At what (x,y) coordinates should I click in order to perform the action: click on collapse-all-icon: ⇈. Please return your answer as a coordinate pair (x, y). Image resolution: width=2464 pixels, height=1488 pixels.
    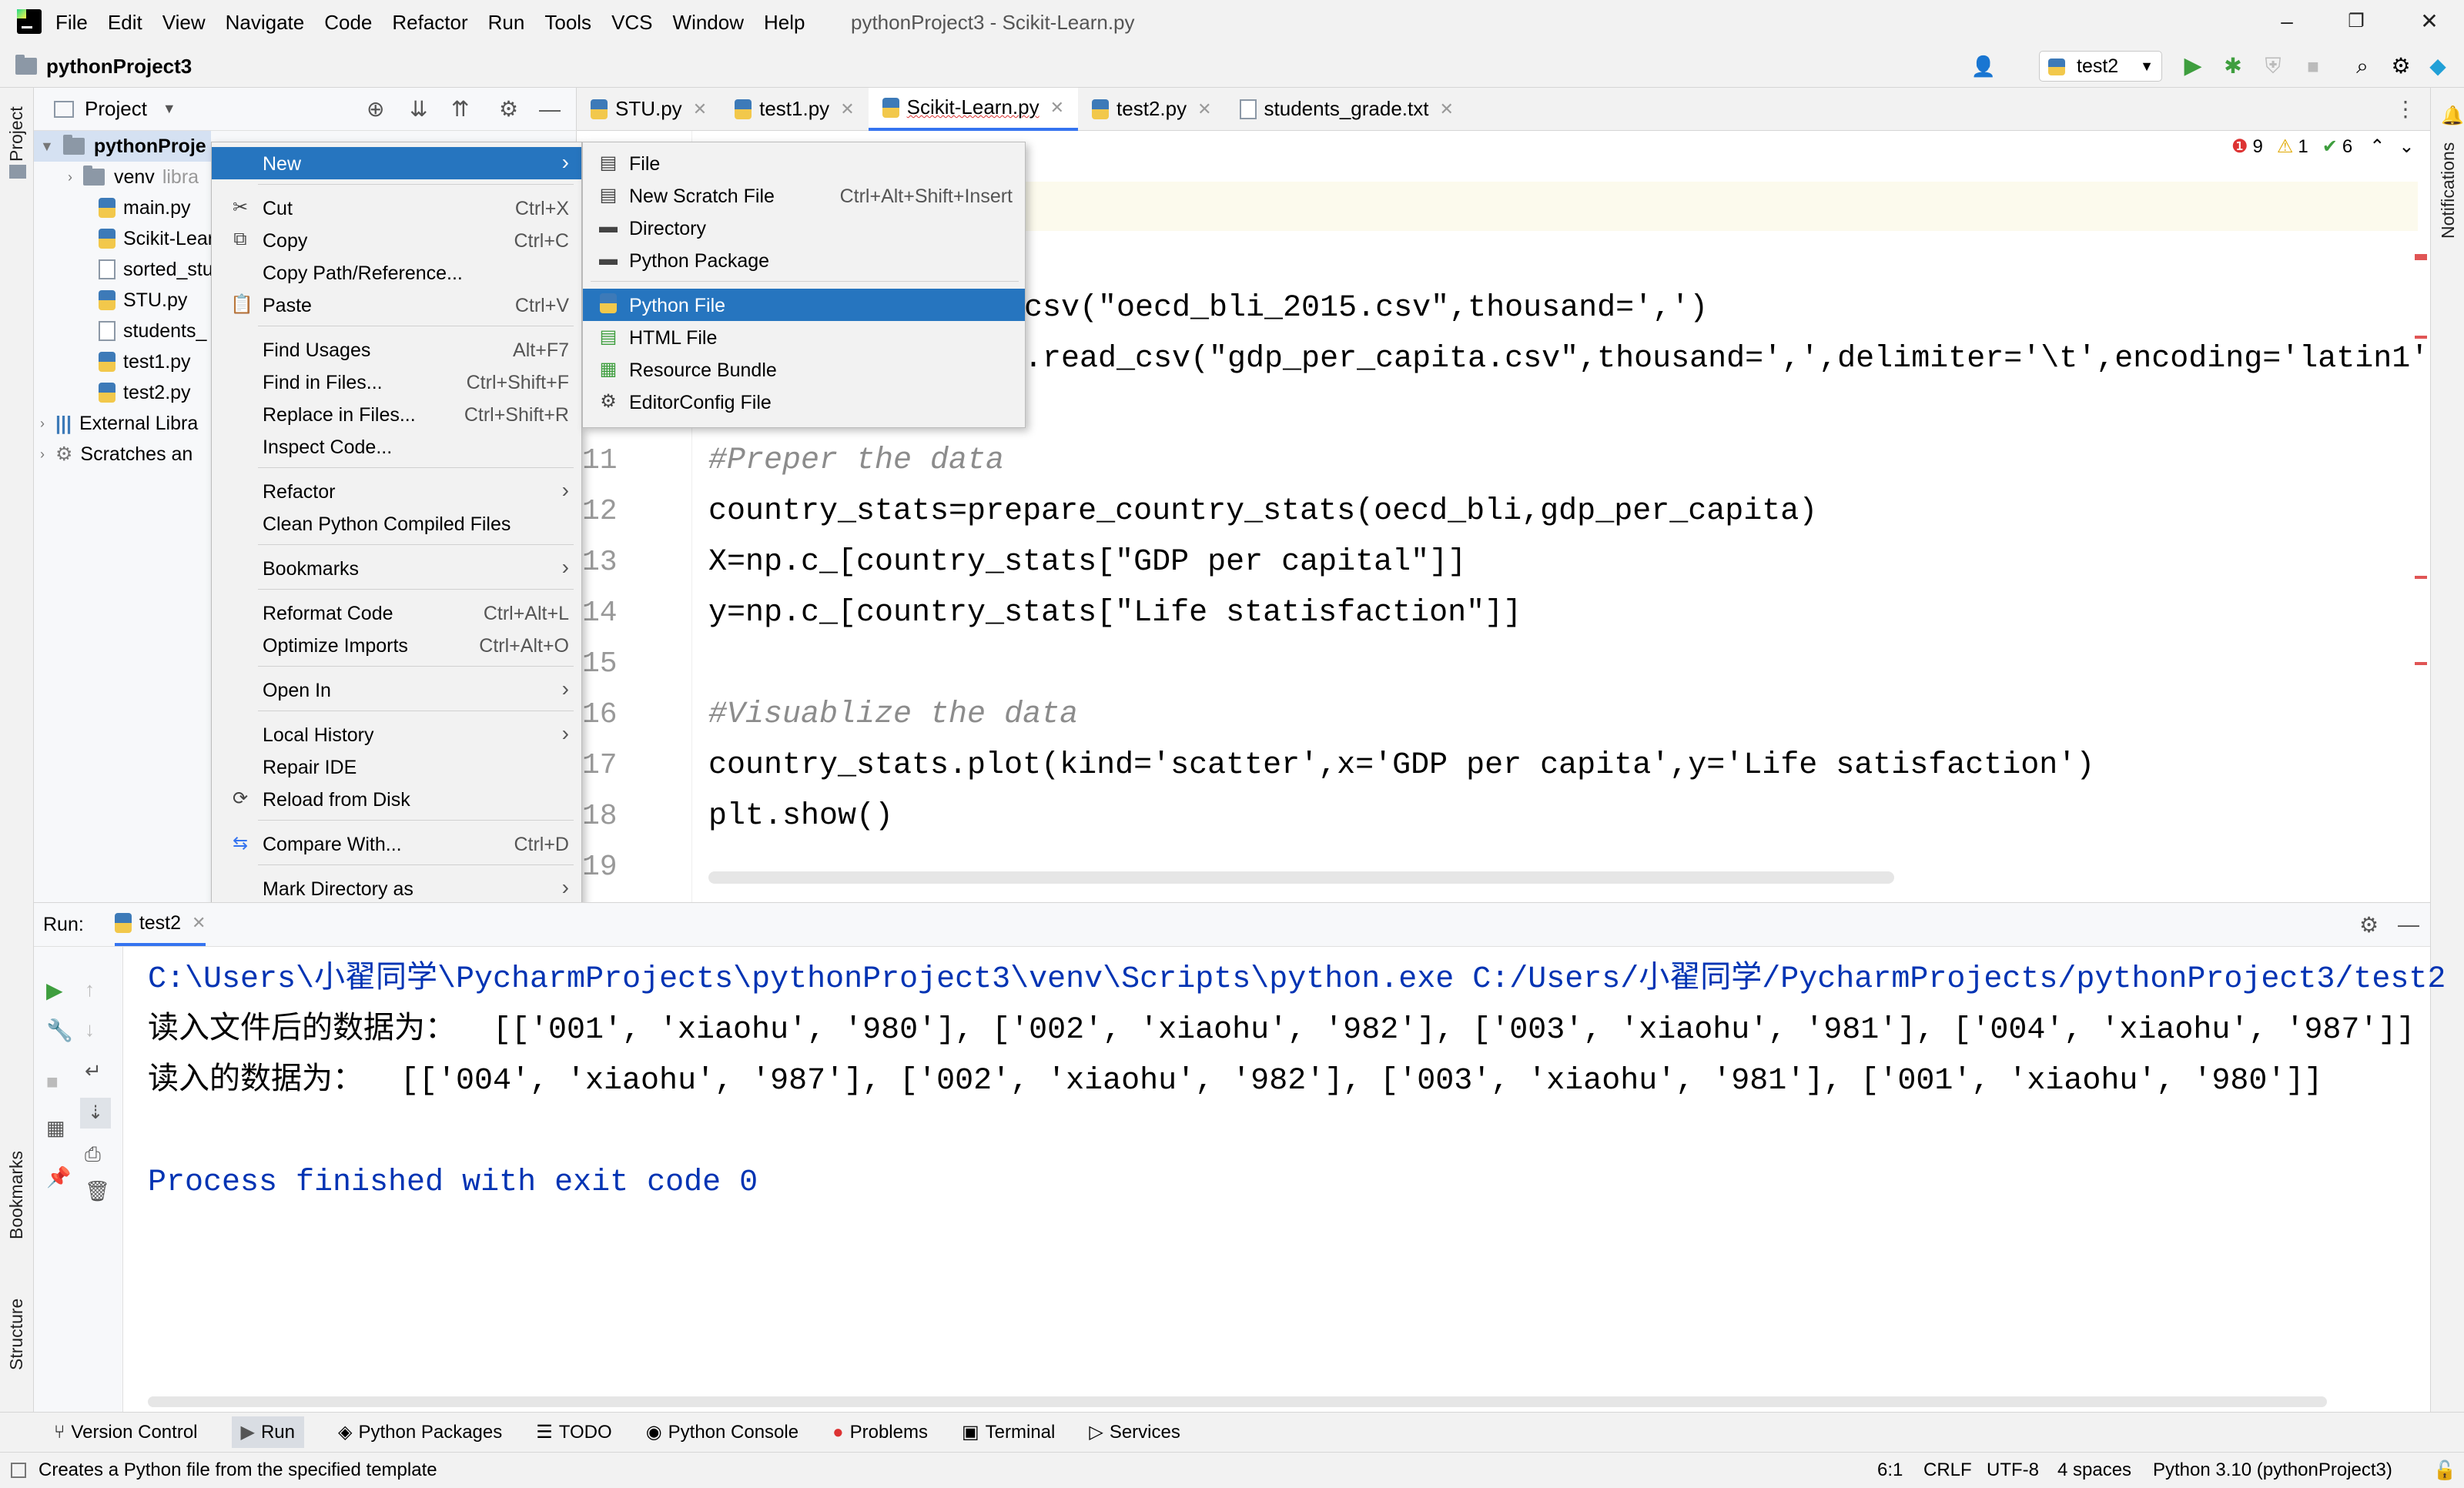
    Looking at the image, I should click on (460, 109).